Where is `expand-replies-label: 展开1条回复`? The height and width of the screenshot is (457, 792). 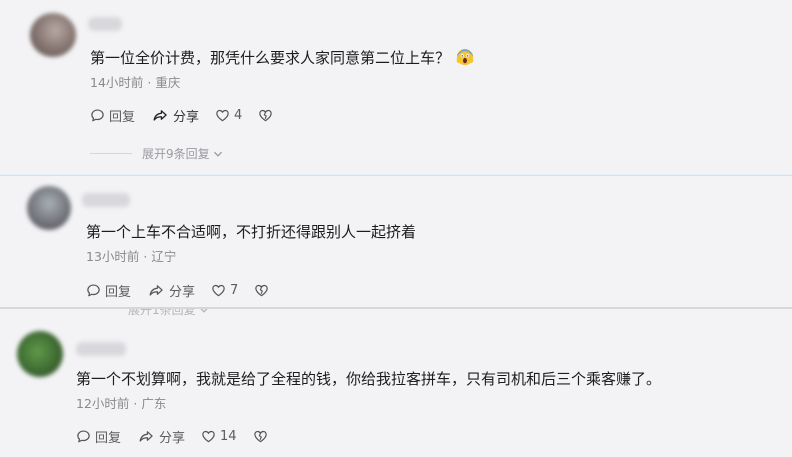
expand-replies-label: 展开1条回复 is located at coordinates (162, 313).